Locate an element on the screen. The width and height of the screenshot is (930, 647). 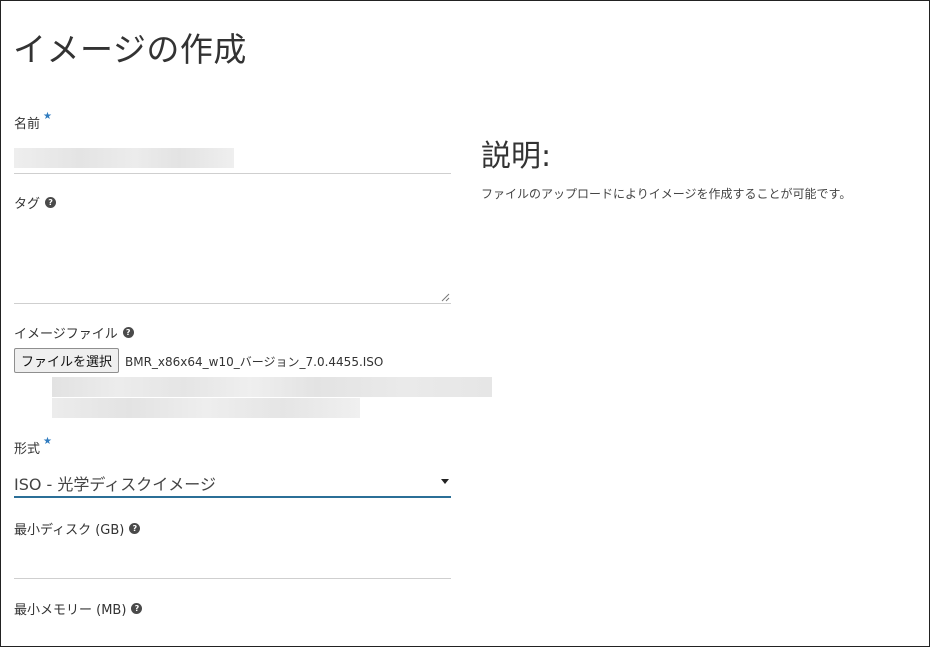
format-label-row: 形式 ★ is located at coordinates (33, 446).